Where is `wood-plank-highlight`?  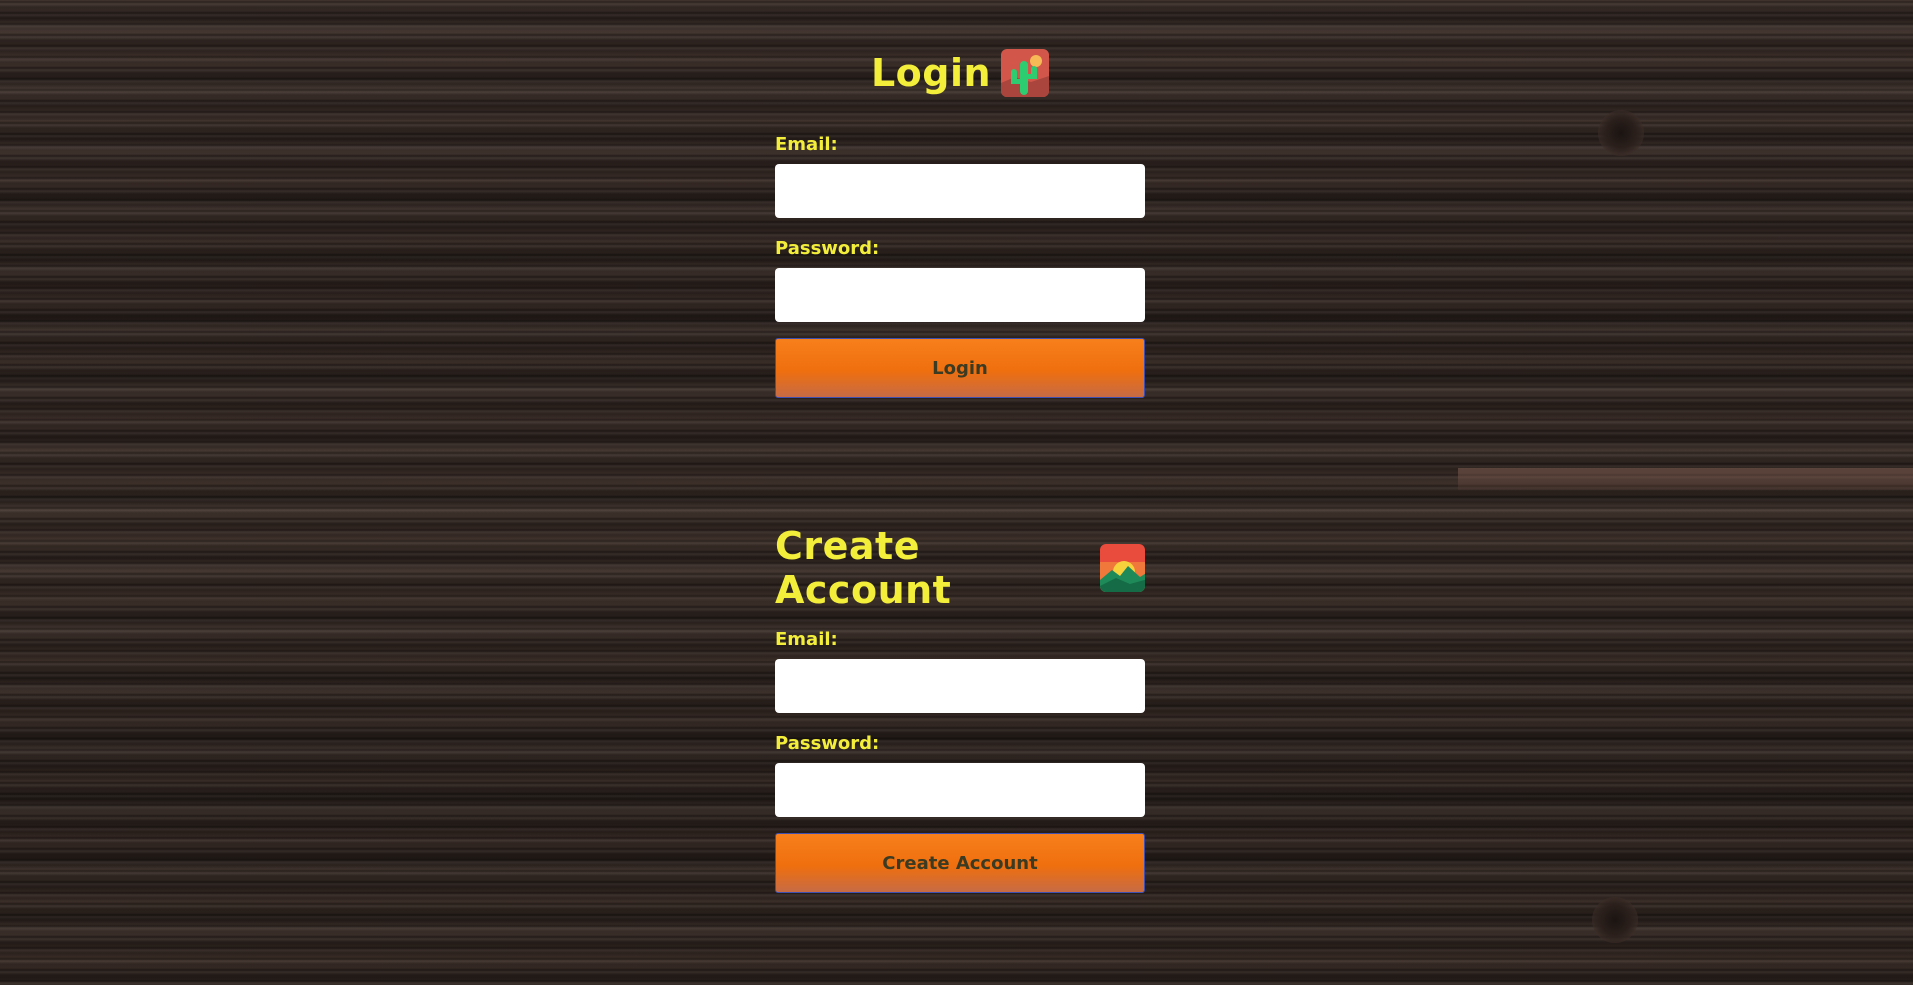 wood-plank-highlight is located at coordinates (1685, 479).